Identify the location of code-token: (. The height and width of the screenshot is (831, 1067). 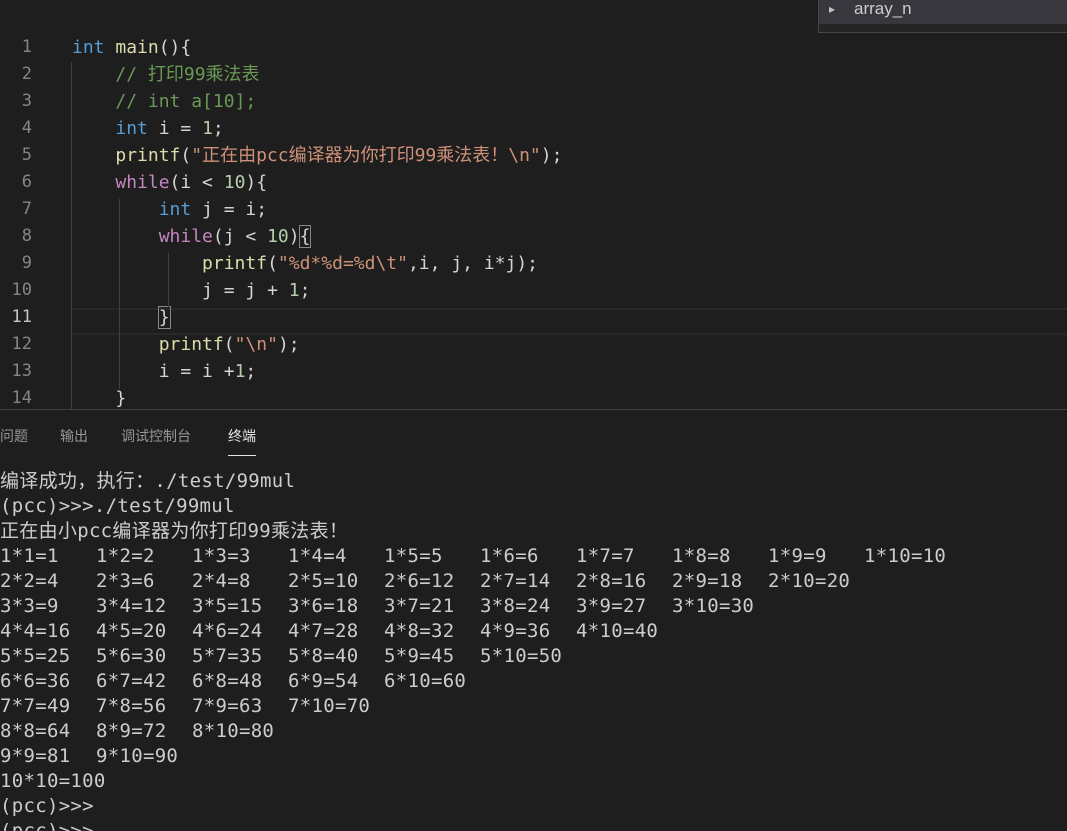
(229, 344).